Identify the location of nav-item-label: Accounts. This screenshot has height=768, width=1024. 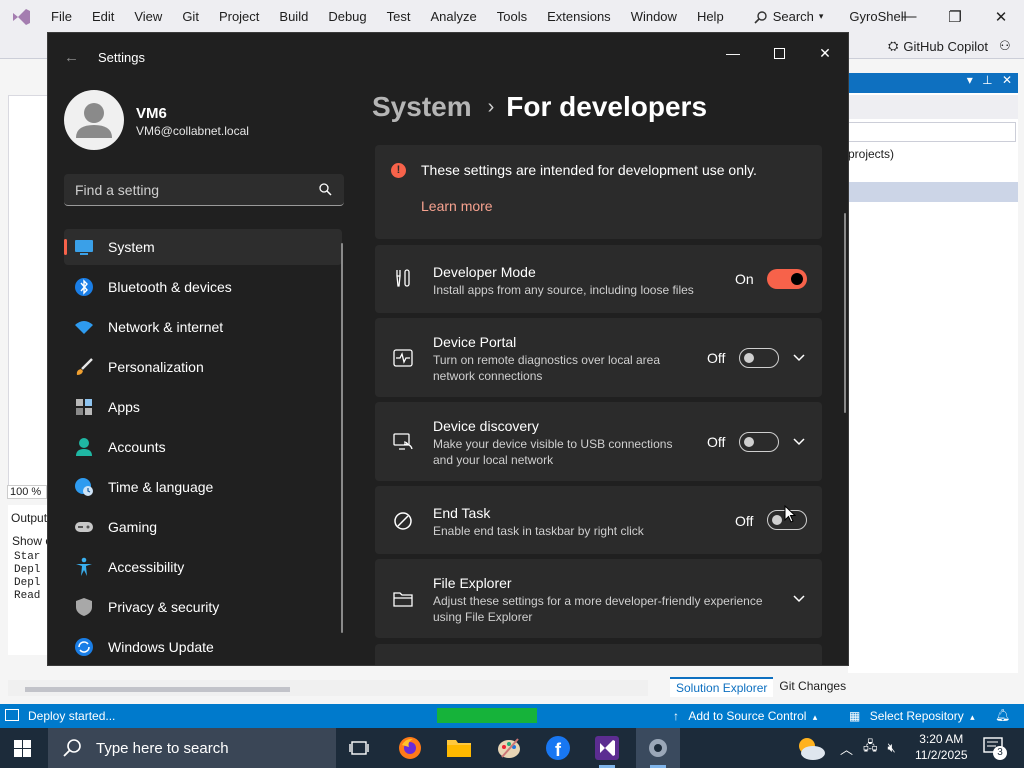
(137, 447).